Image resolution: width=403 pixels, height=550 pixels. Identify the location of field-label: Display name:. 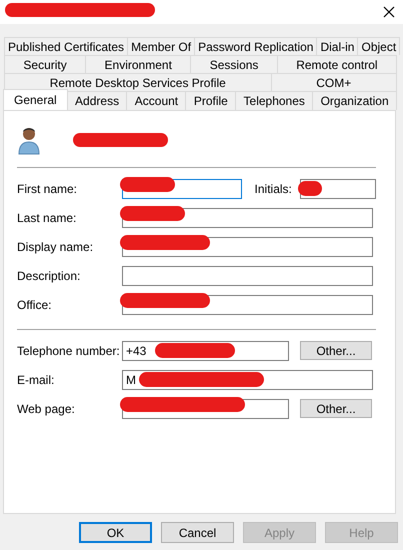
(55, 247).